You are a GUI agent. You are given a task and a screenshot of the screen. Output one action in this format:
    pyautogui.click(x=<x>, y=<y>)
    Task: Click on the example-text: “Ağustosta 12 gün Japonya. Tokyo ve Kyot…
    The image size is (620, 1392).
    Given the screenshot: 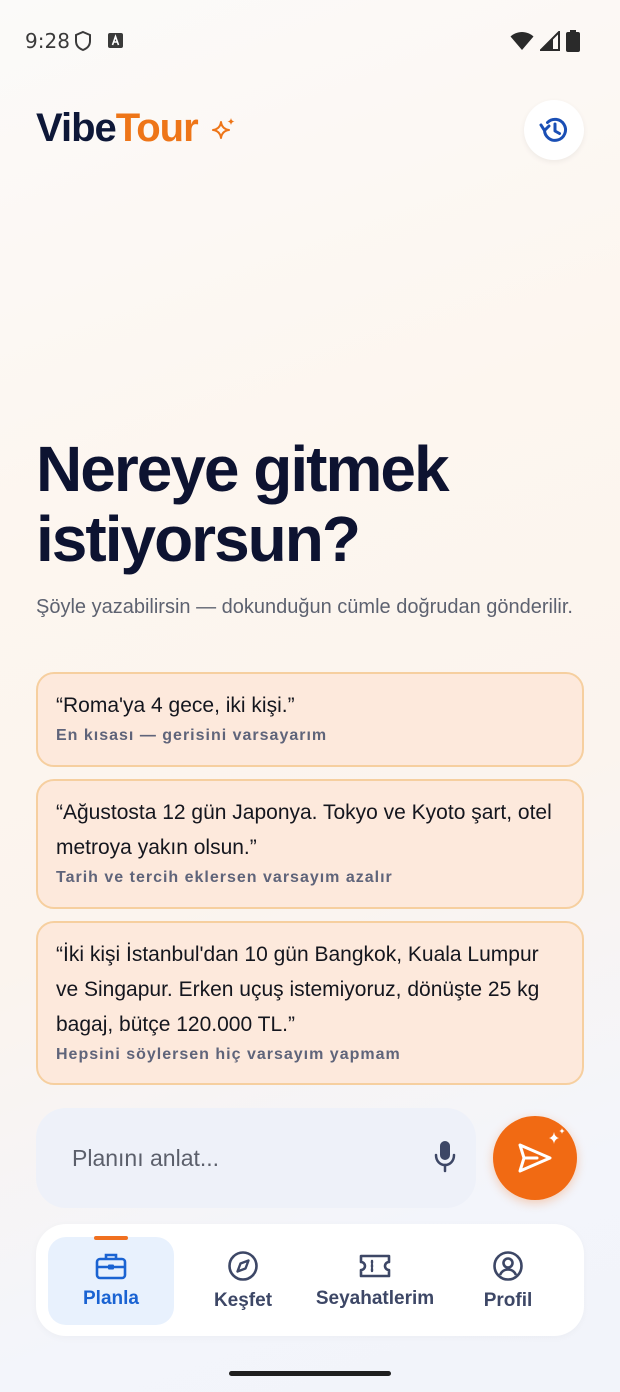 What is the action you would take?
    pyautogui.click(x=304, y=830)
    